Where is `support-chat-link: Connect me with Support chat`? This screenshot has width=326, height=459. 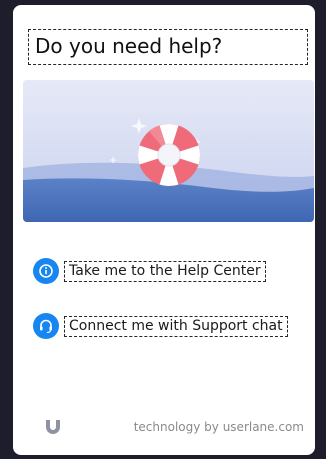
support-chat-link: Connect me with Support chat is located at coordinates (176, 326).